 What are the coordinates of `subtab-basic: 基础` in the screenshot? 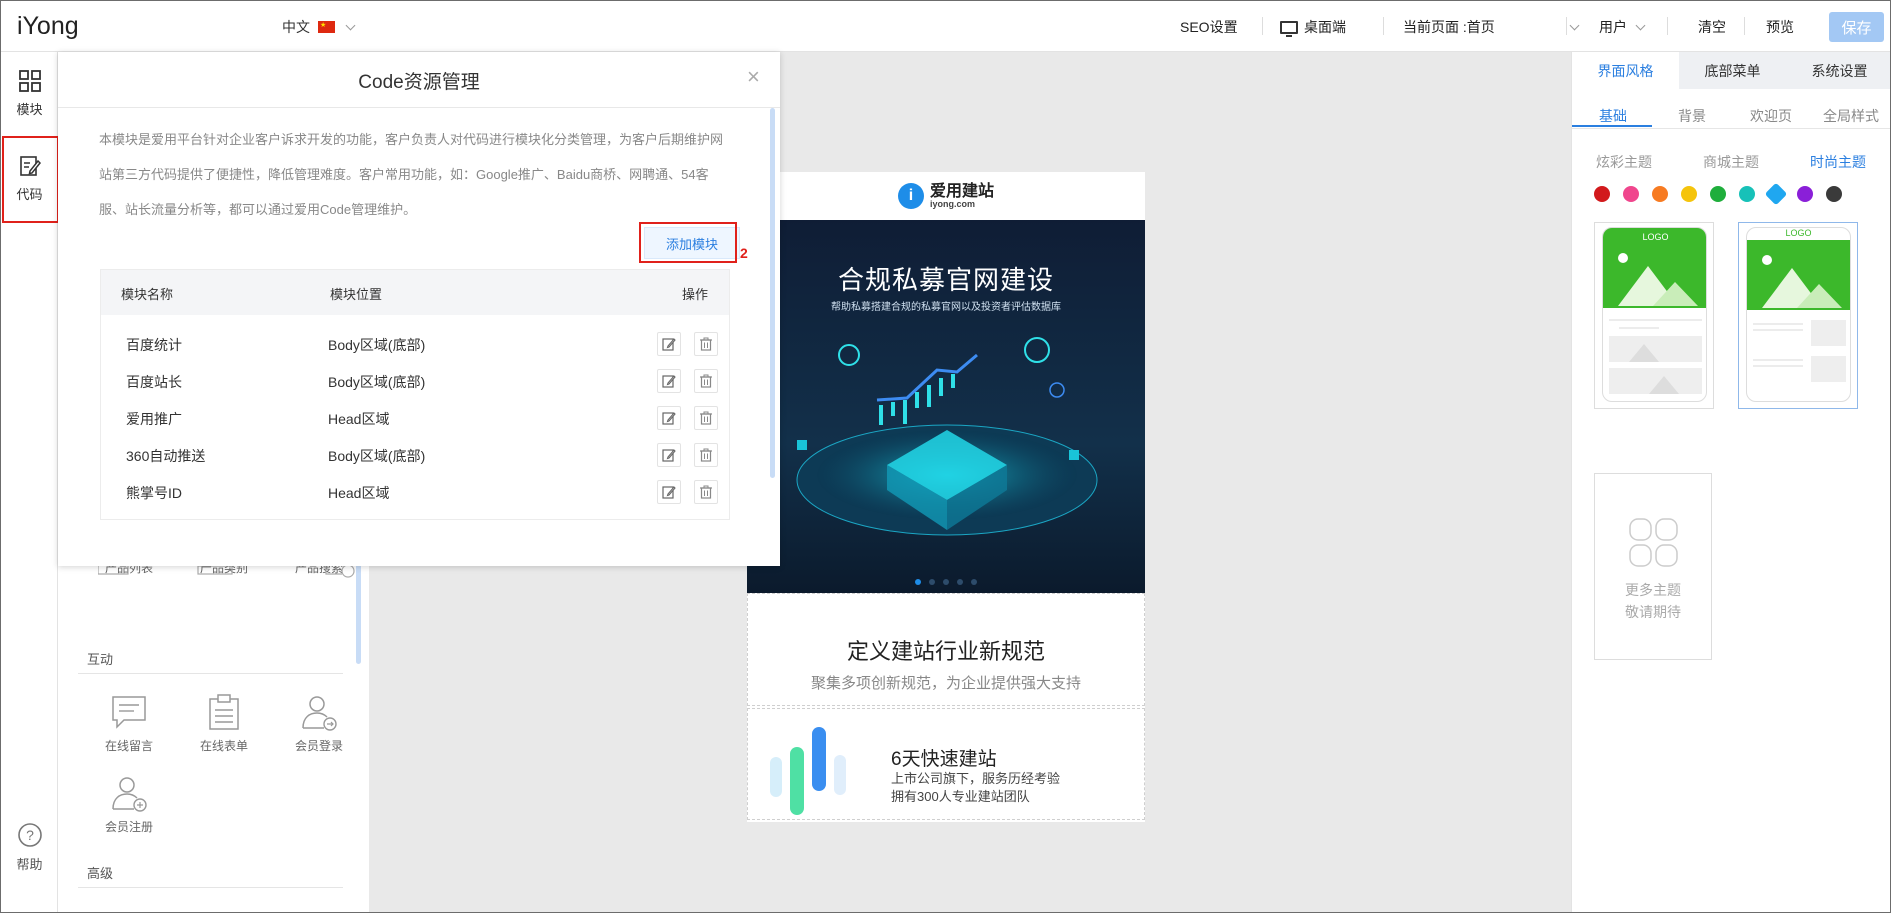 It's located at (1613, 116).